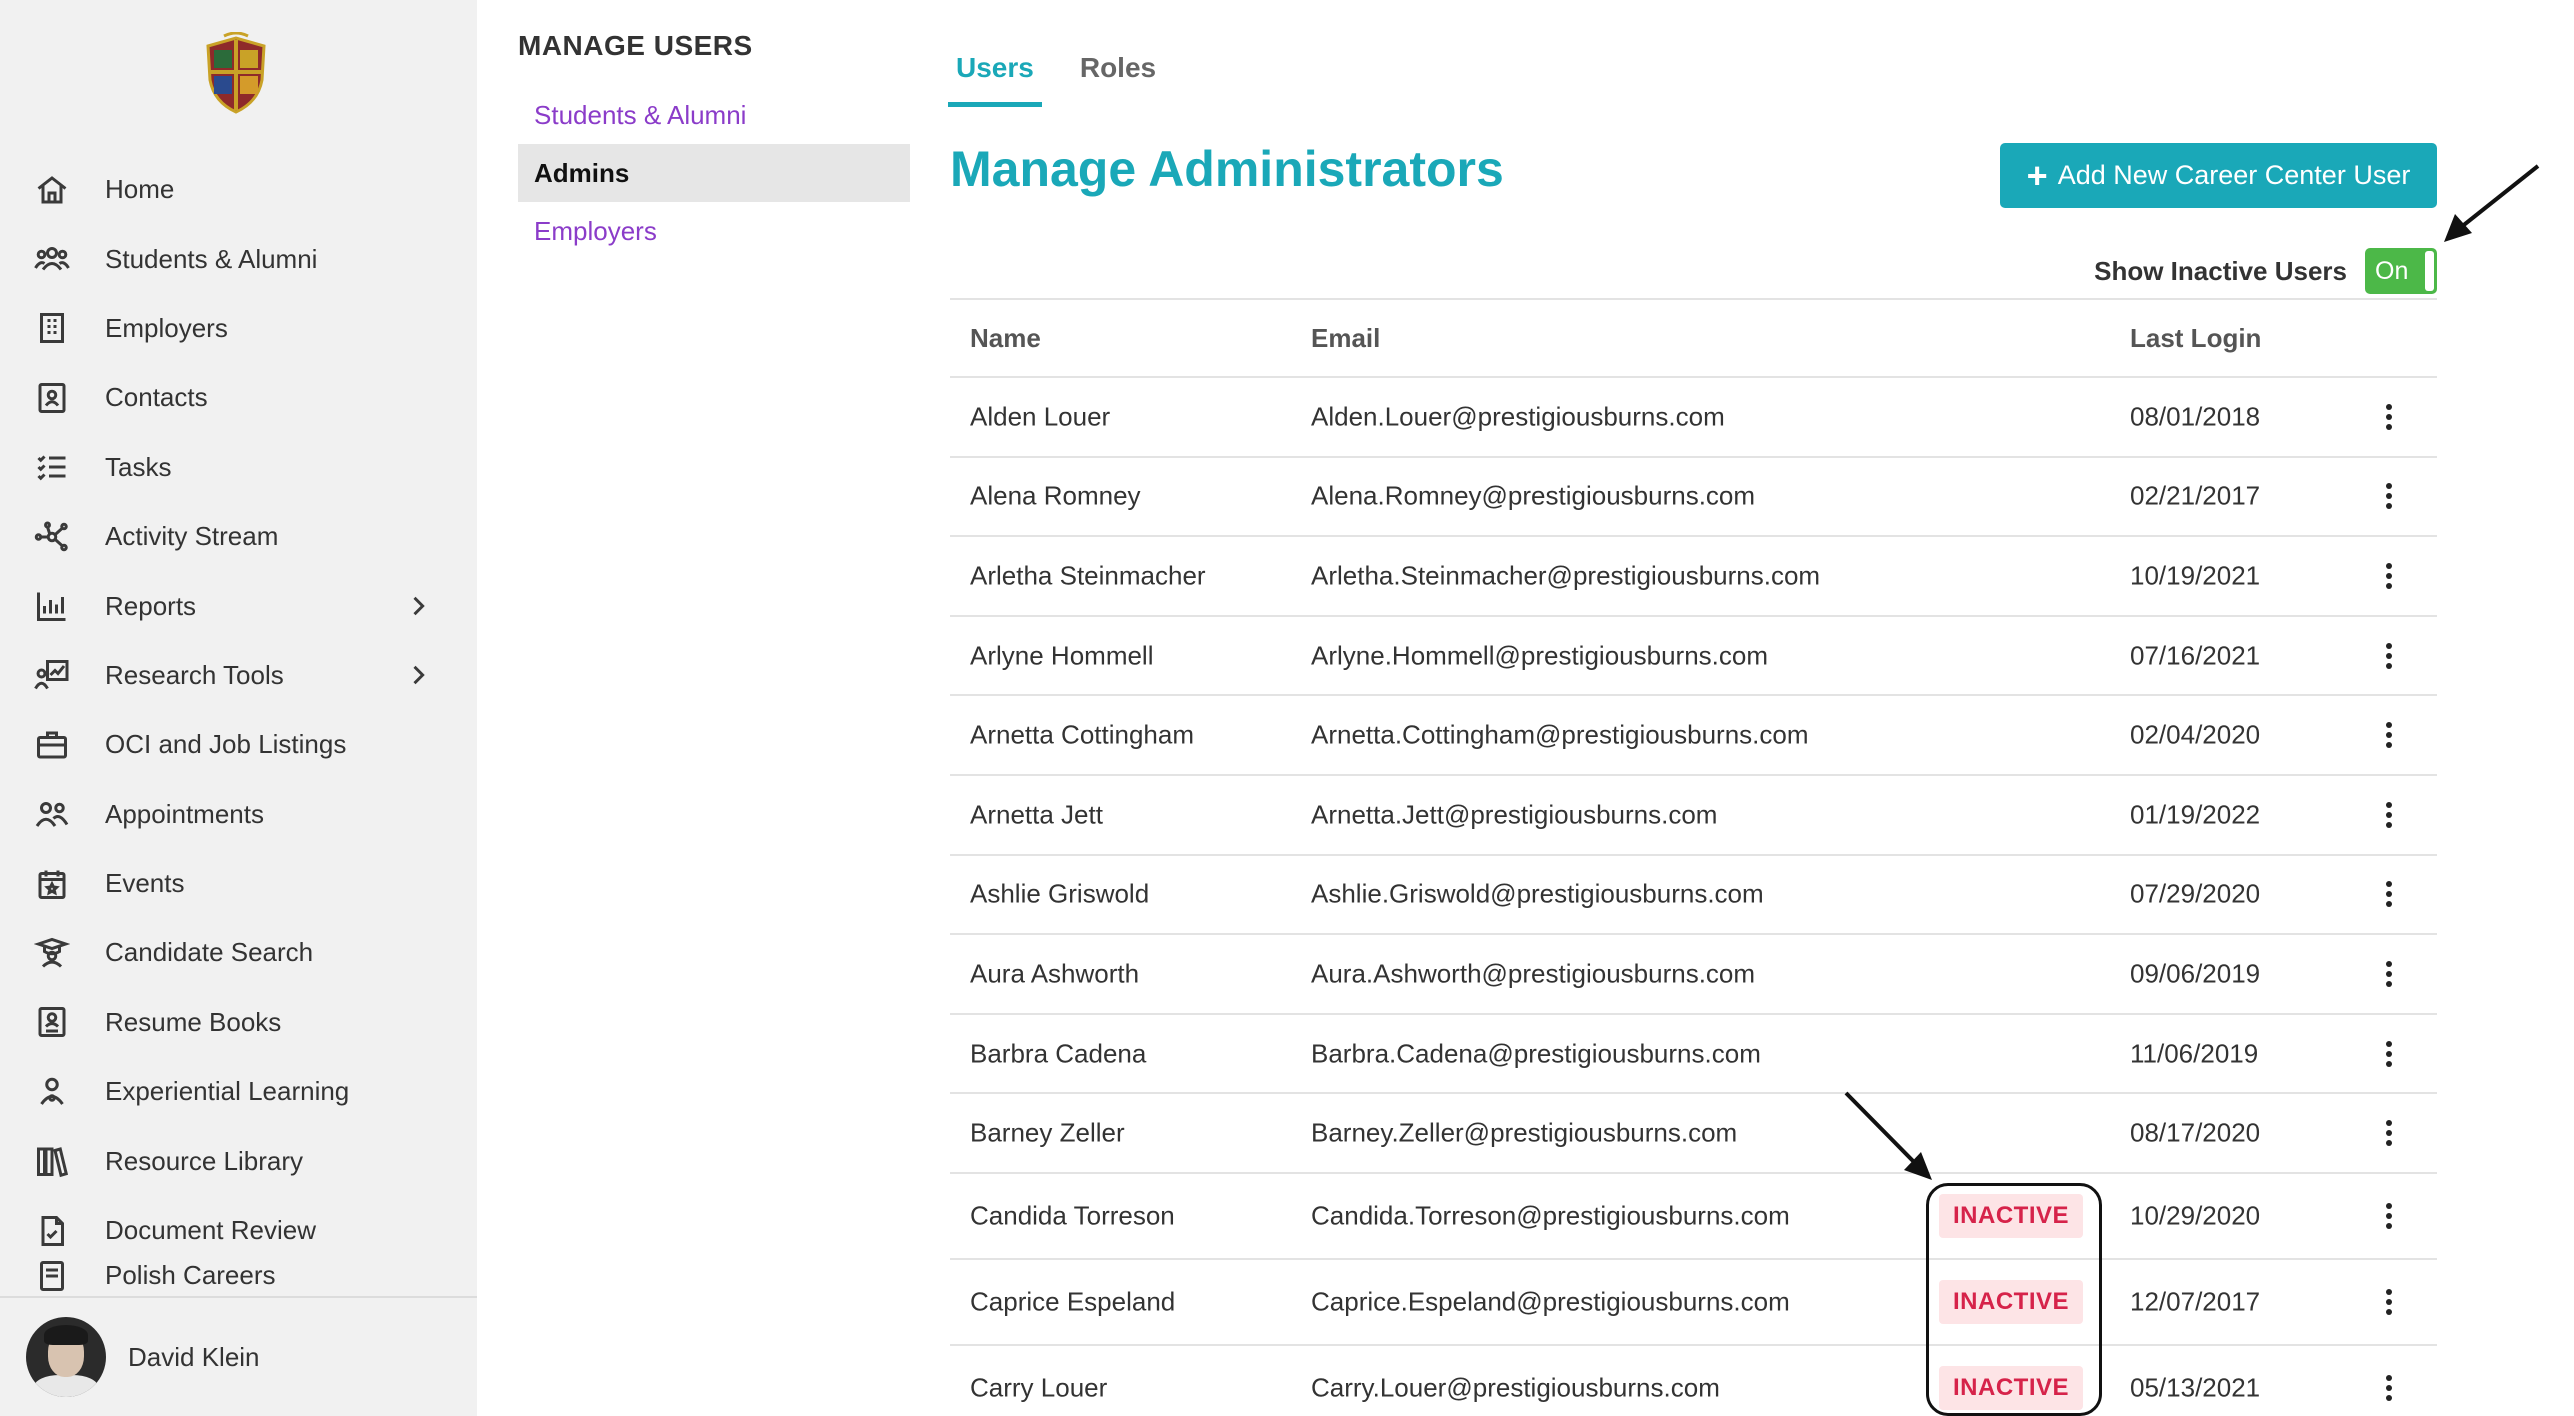 The width and height of the screenshot is (2574, 1416). I want to click on subnav-item-admins: Admins, so click(714, 173).